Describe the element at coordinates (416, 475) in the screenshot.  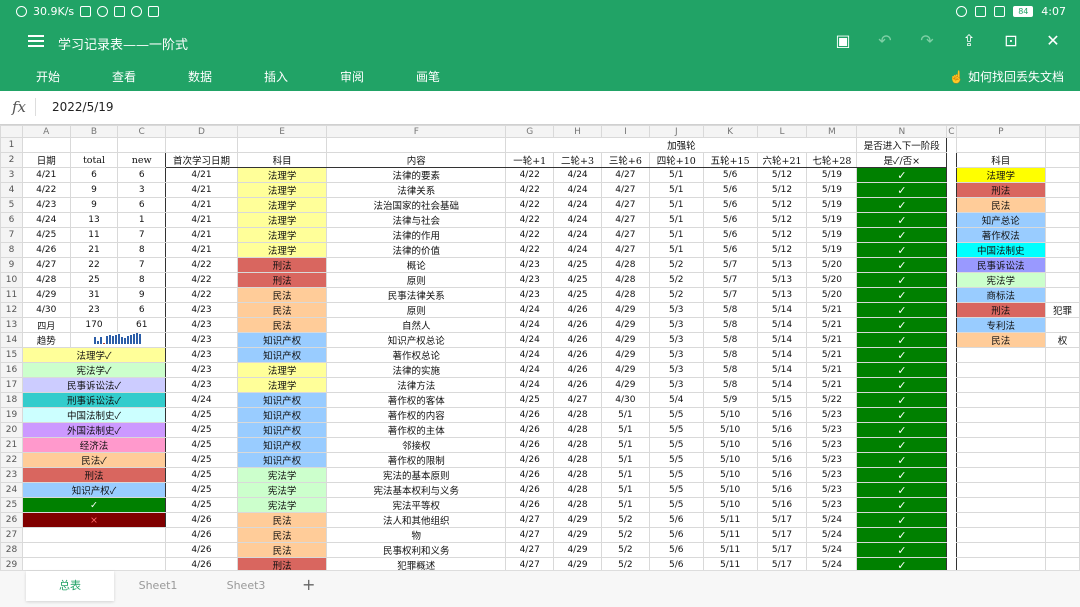
I see `content-cell: 宪法的基本原则` at that location.